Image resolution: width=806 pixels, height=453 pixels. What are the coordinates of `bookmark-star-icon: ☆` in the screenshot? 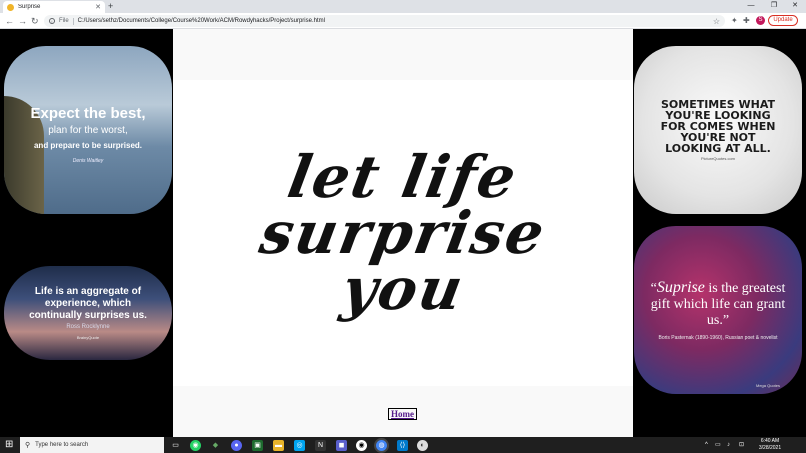 It's located at (716, 21).